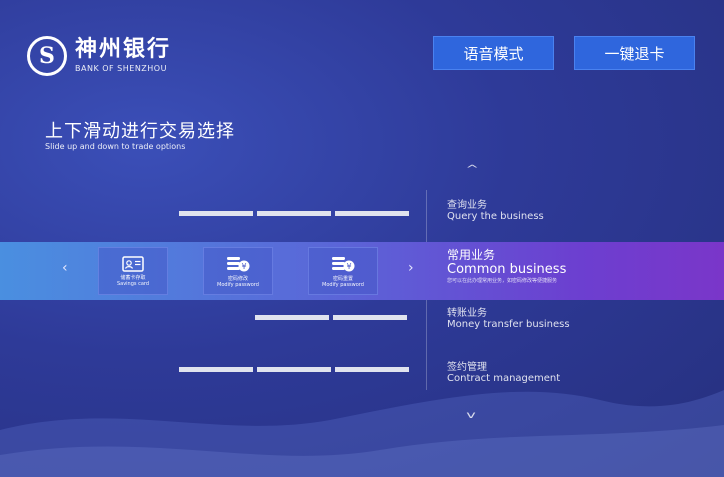 The image size is (724, 477). What do you see at coordinates (634, 53) in the screenshot?
I see `eject-card-button: 一键退卡` at bounding box center [634, 53].